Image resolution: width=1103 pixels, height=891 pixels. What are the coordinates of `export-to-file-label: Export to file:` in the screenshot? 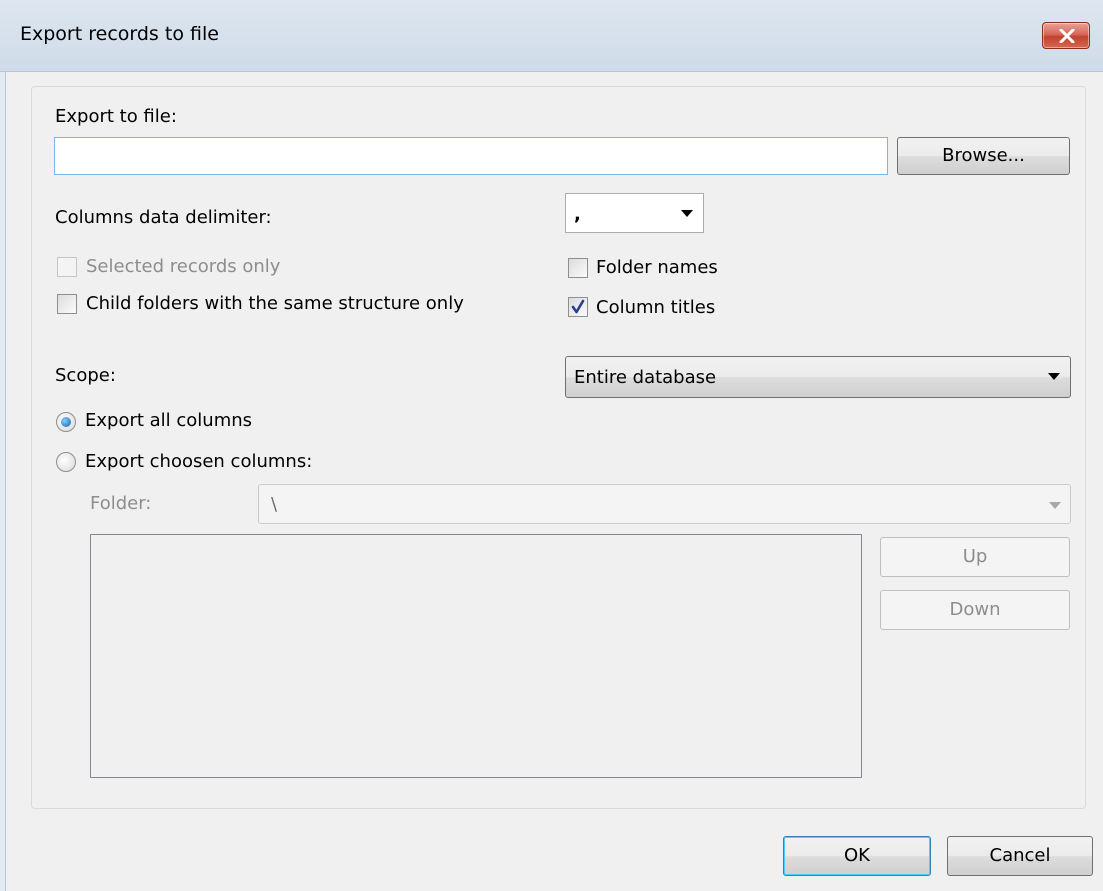 It's located at (116, 116).